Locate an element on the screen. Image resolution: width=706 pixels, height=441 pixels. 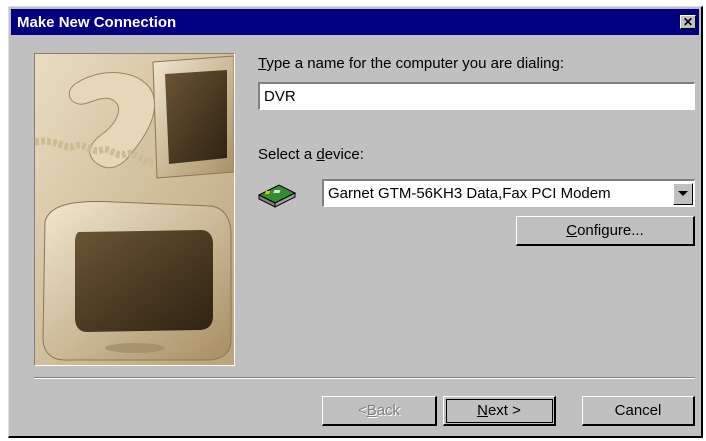
close-icon: ✕ is located at coordinates (688, 22).